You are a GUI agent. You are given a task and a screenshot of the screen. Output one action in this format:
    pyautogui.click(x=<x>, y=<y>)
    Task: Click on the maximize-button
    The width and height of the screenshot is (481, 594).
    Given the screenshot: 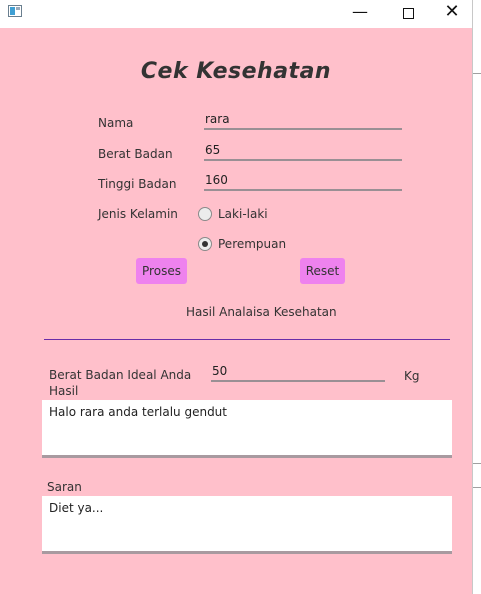 What is the action you would take?
    pyautogui.click(x=408, y=13)
    